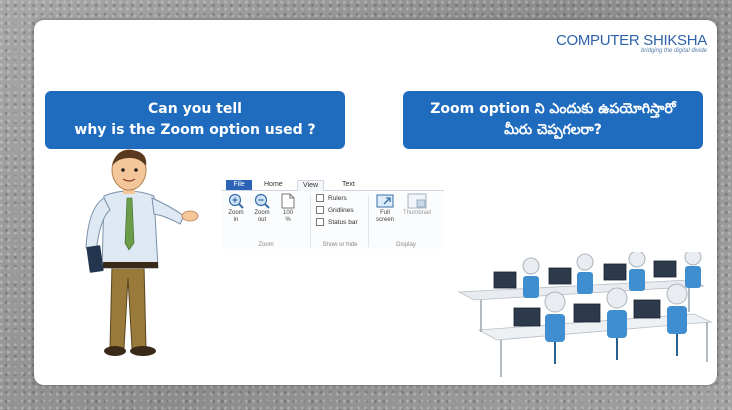 The width and height of the screenshot is (732, 410). Describe the element at coordinates (333, 185) in the screenshot. I see `ribbon-tabs: File Home View Text` at that location.